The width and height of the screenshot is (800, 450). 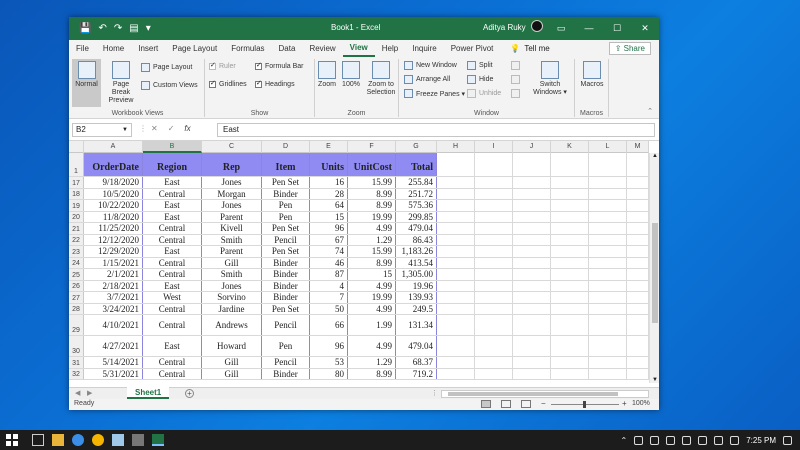 I want to click on cell-b24: Central, so click(x=172, y=262).